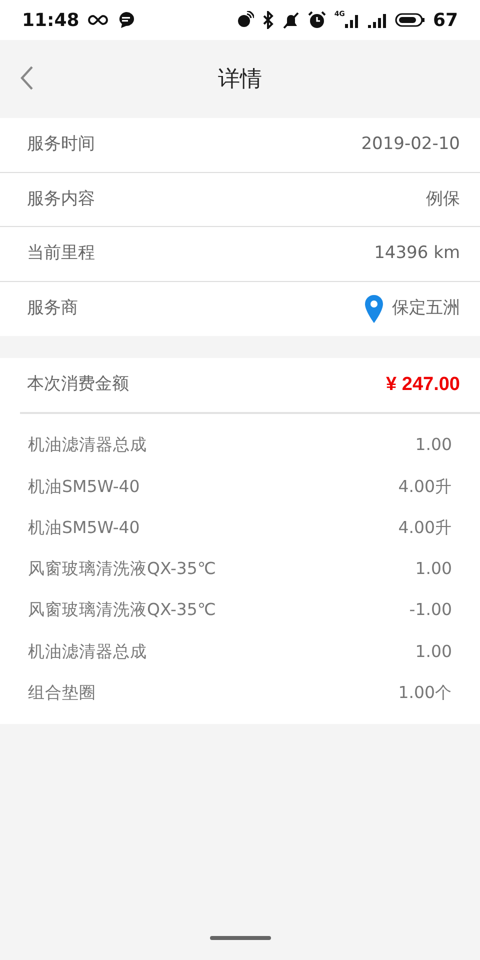 Image resolution: width=480 pixels, height=960 pixels. What do you see at coordinates (240, 80) in the screenshot?
I see `page-title: 详情` at bounding box center [240, 80].